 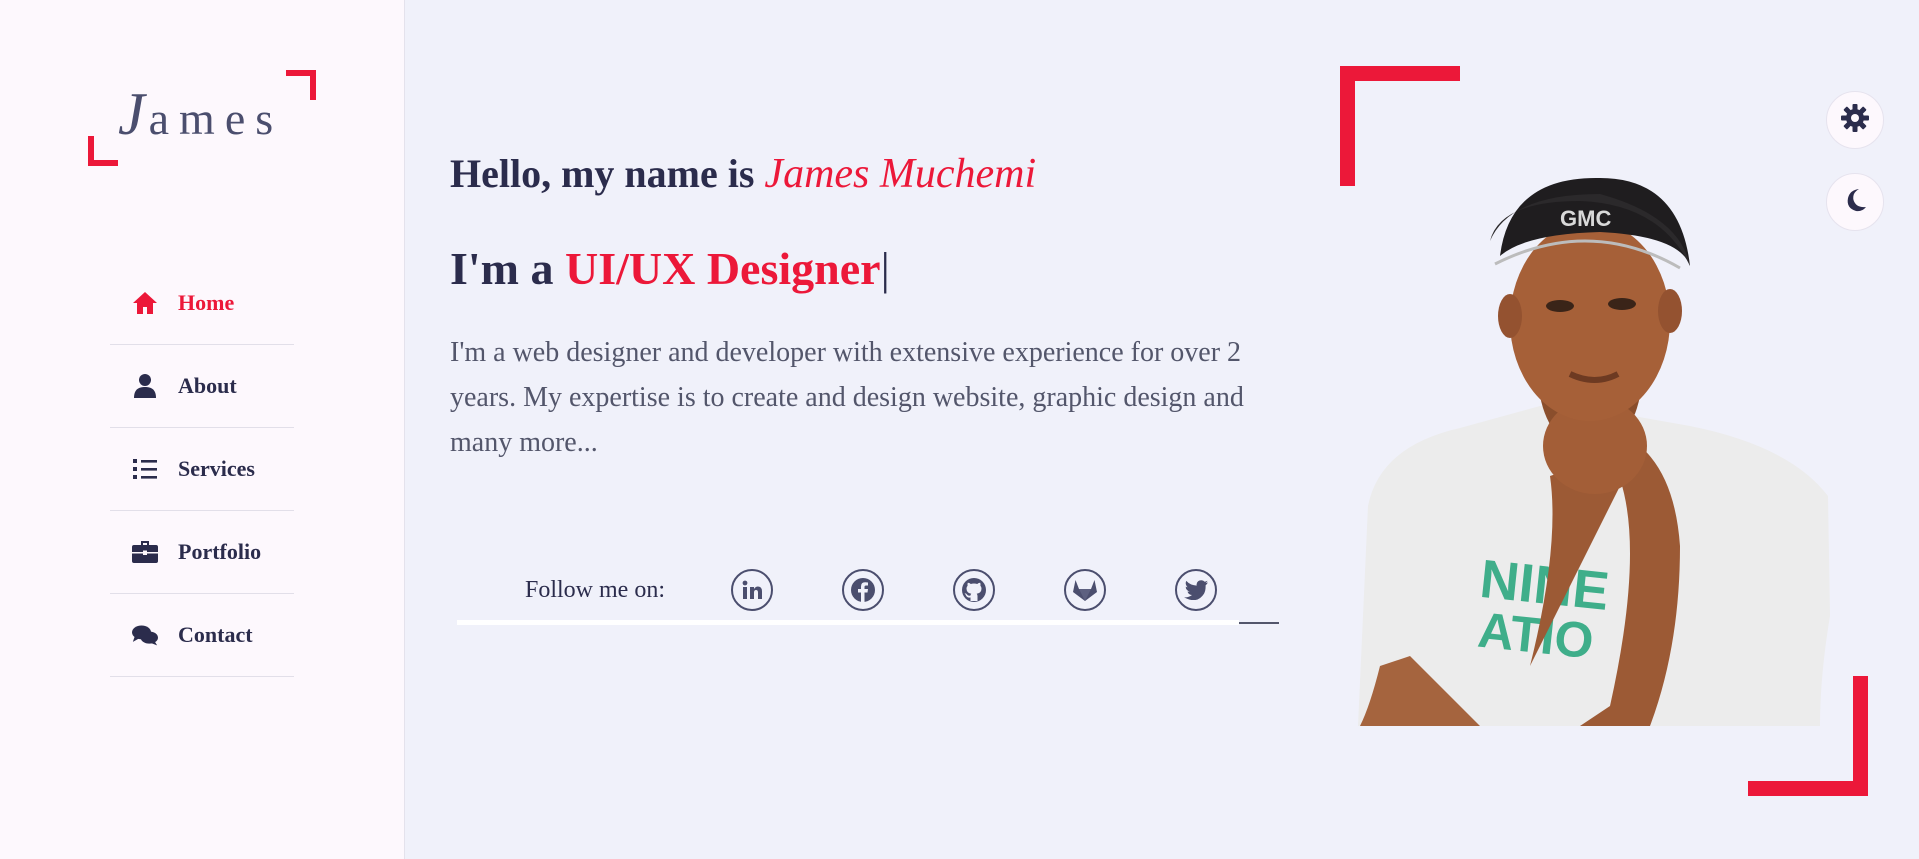 What do you see at coordinates (216, 468) in the screenshot?
I see `nav-item-label: Services` at bounding box center [216, 468].